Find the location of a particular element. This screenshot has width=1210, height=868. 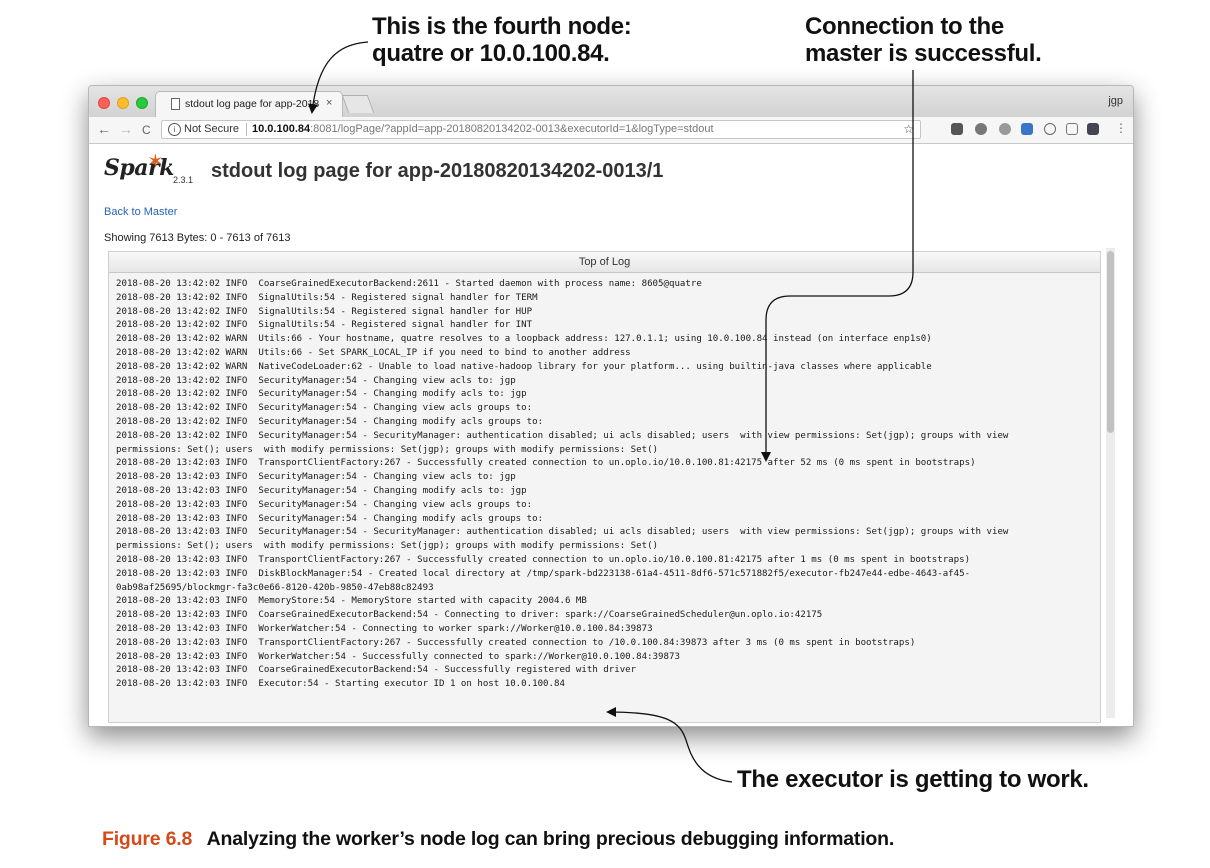

back-arrow-icon: ← is located at coordinates (104, 129).